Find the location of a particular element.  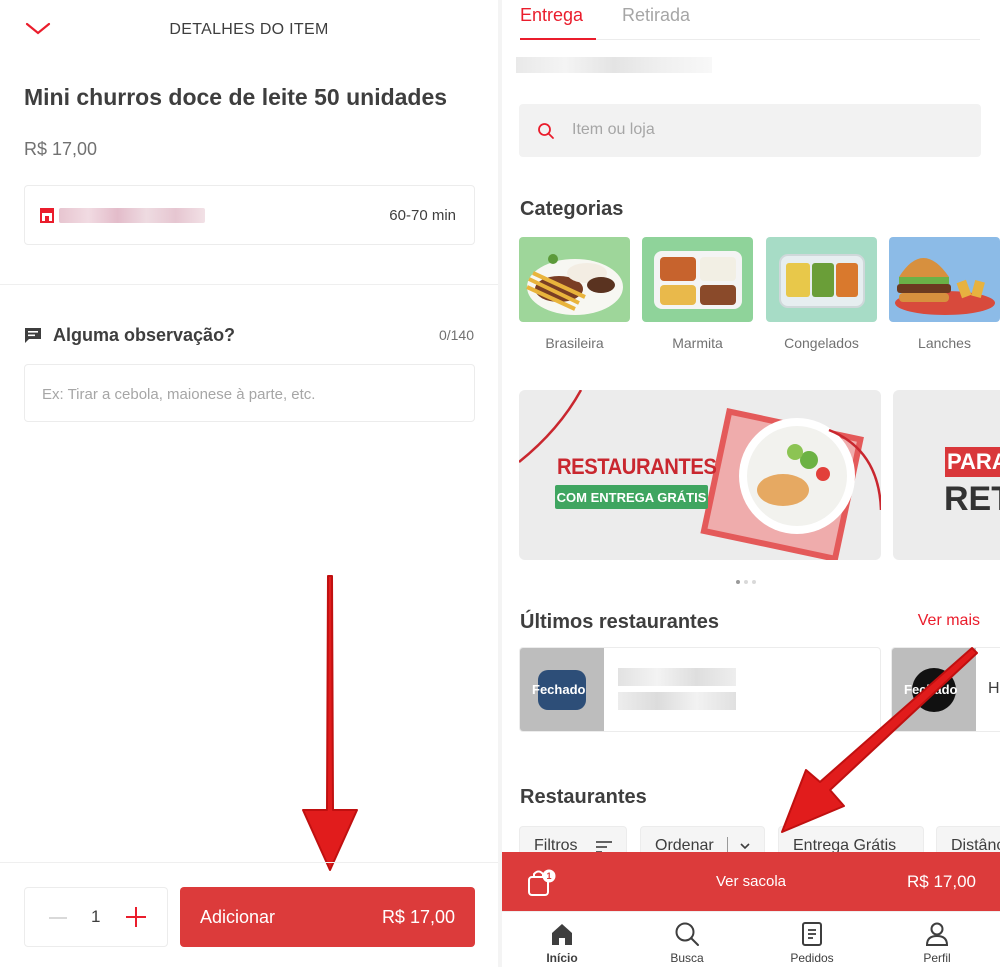

home-icon is located at coordinates (562, 934).